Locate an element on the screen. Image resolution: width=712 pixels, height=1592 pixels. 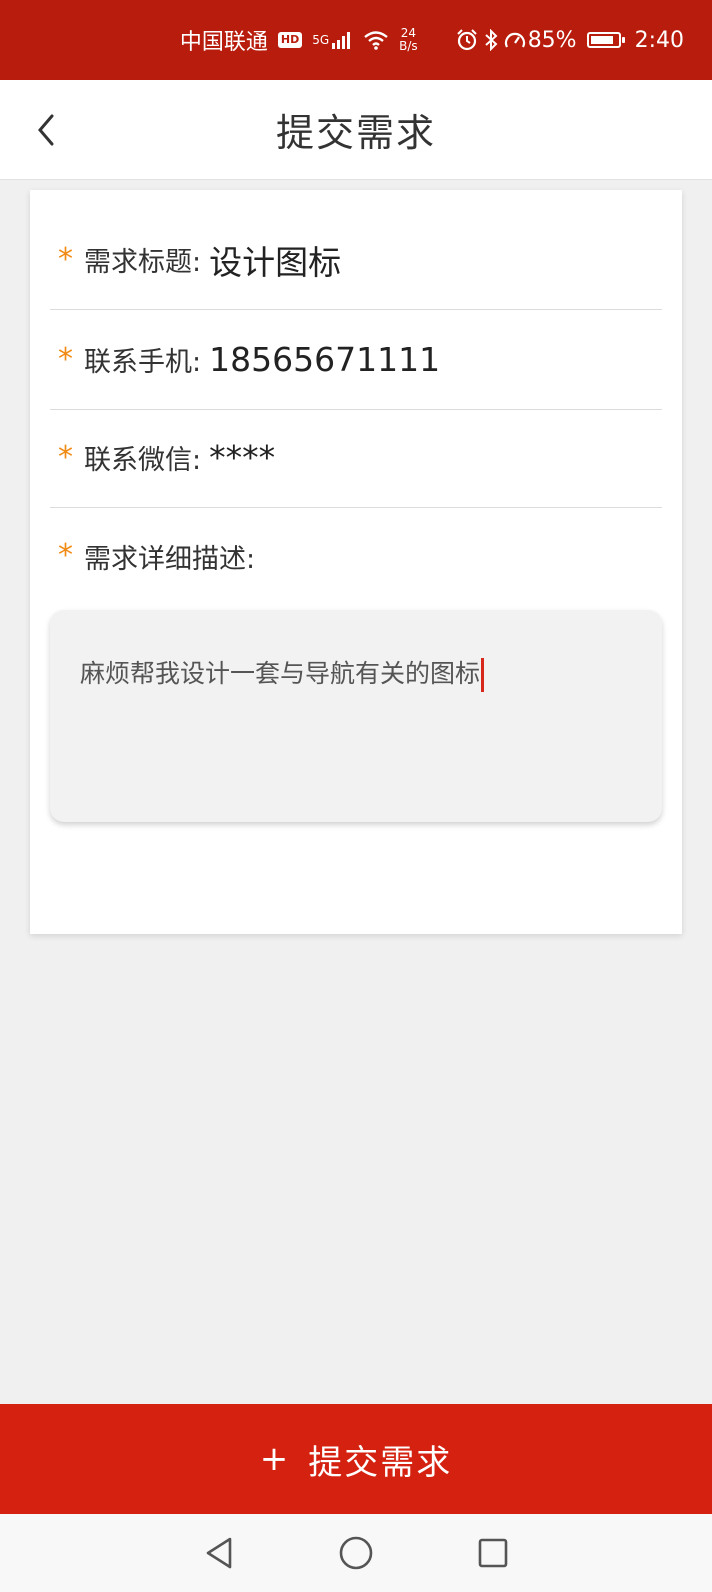
description-label: 需求详细描述: is located at coordinates (170, 559).